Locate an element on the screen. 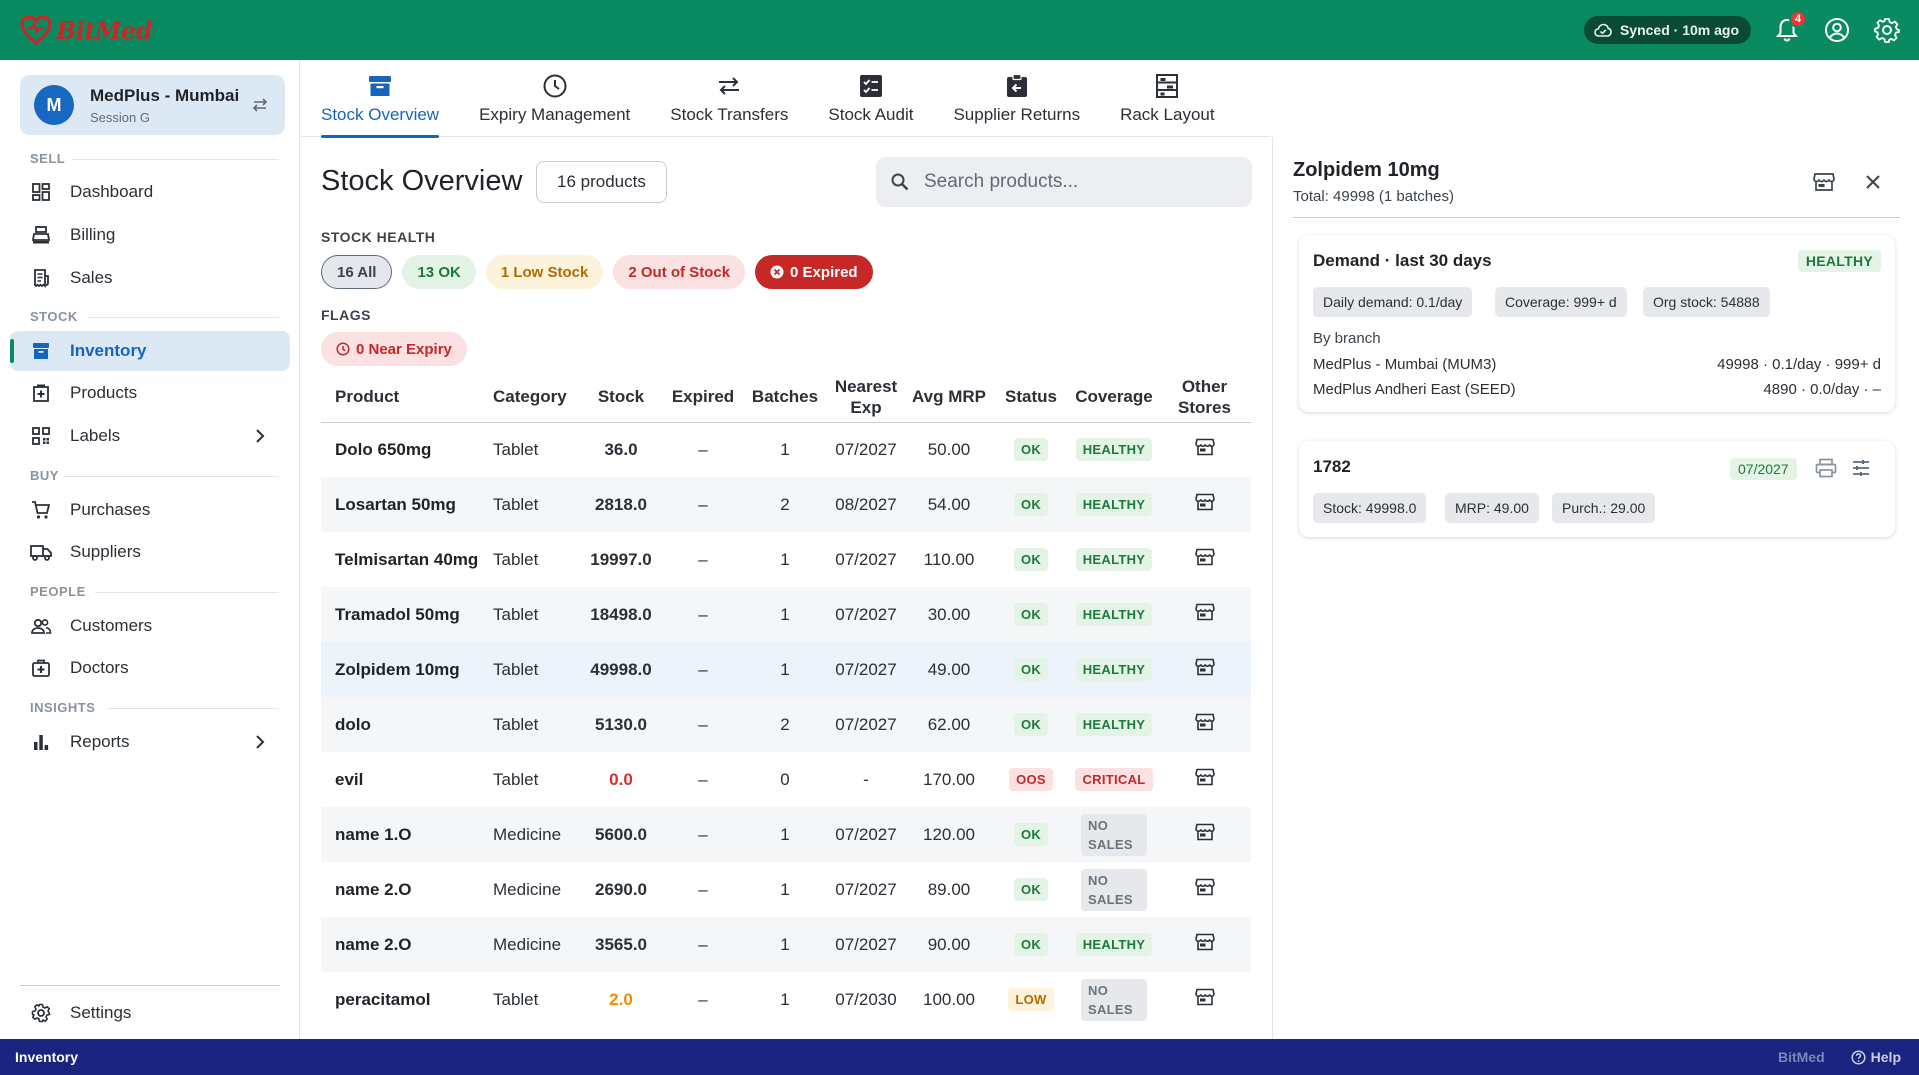 The height and width of the screenshot is (1075, 1919). swap-icon is located at coordinates (260, 105).